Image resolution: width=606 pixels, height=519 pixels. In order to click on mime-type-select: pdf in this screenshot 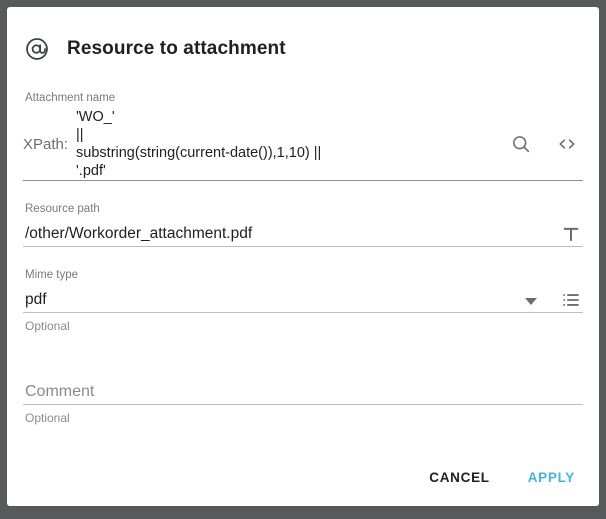, I will do `click(274, 300)`.